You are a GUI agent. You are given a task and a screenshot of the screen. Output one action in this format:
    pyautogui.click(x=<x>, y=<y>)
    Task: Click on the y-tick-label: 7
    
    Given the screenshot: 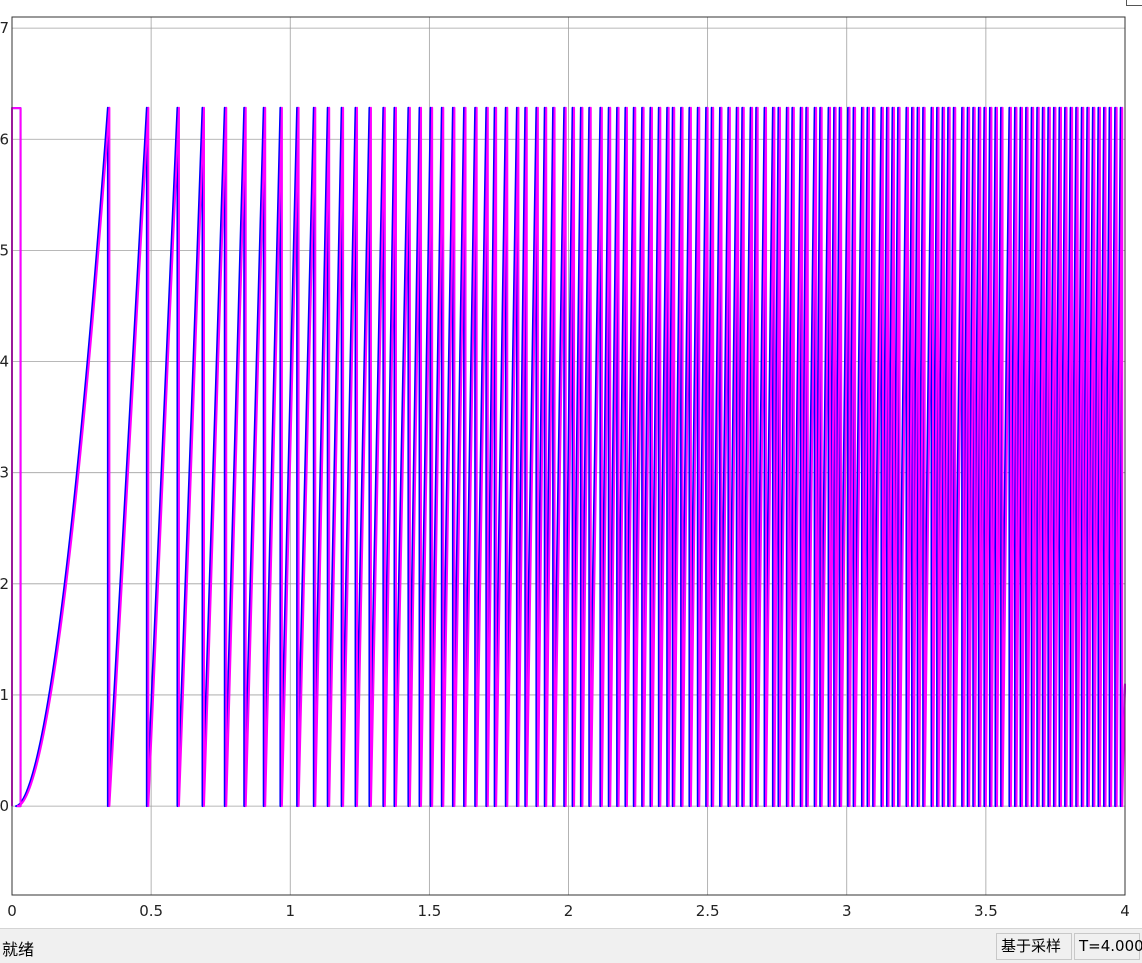 What is the action you would take?
    pyautogui.click(x=4, y=28)
    